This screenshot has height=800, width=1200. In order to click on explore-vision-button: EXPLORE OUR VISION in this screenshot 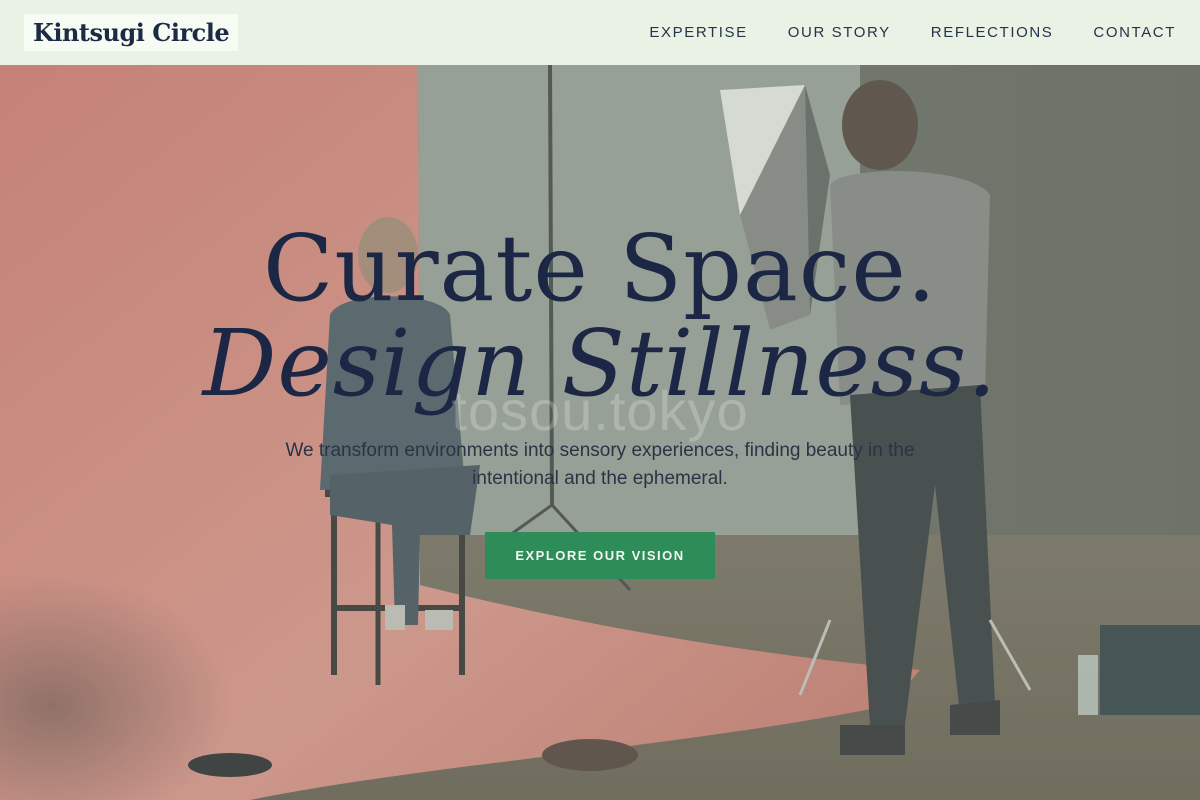, I will do `click(600, 555)`.